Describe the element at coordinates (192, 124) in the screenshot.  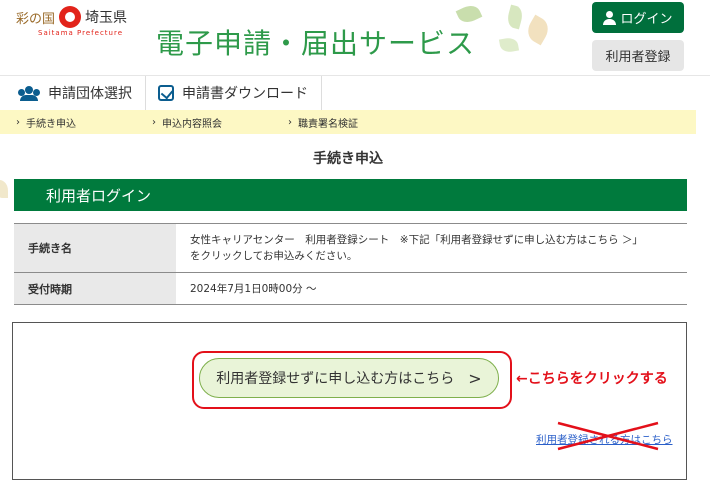
I see `subnav-label: 申込内容照会` at that location.